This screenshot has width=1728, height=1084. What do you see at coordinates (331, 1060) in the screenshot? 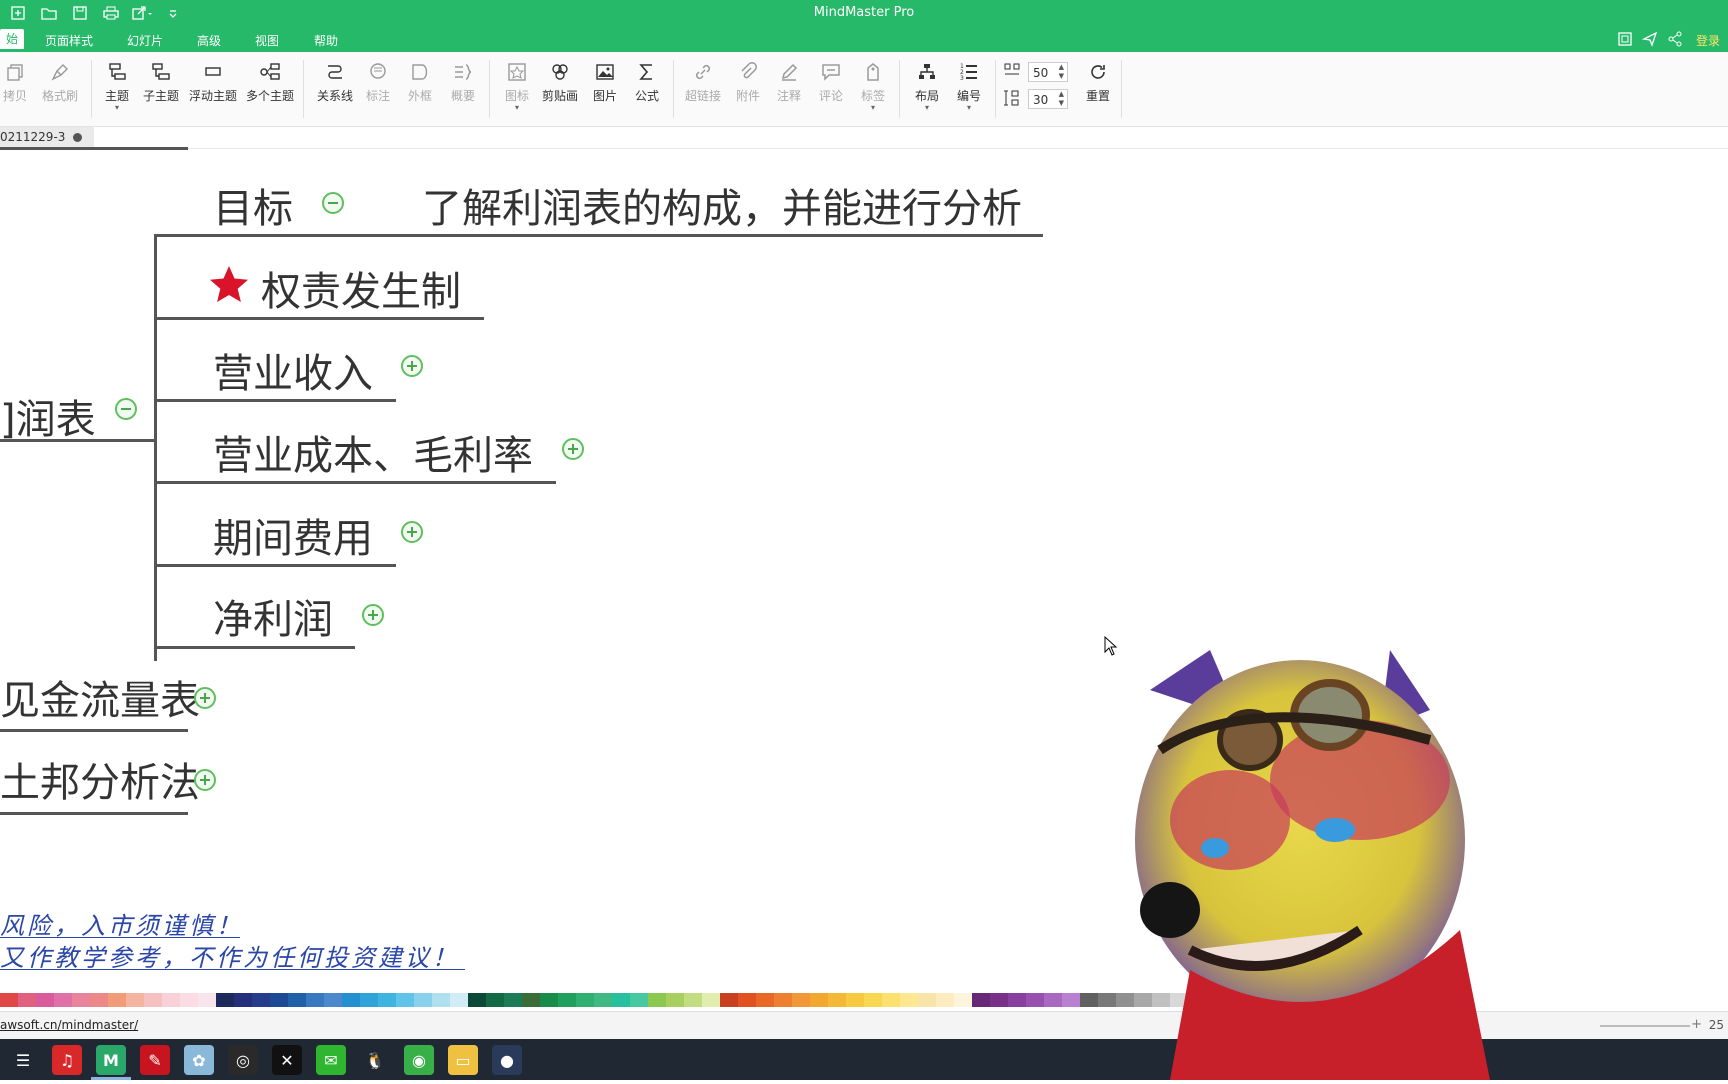
I see `wechat-icon: ✉` at bounding box center [331, 1060].